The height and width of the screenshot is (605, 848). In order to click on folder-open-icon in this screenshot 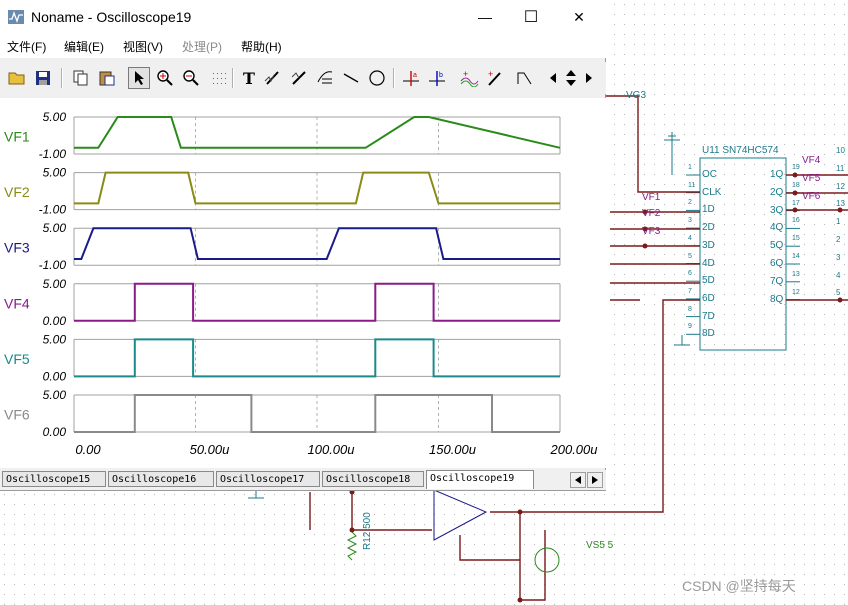, I will do `click(16, 78)`.